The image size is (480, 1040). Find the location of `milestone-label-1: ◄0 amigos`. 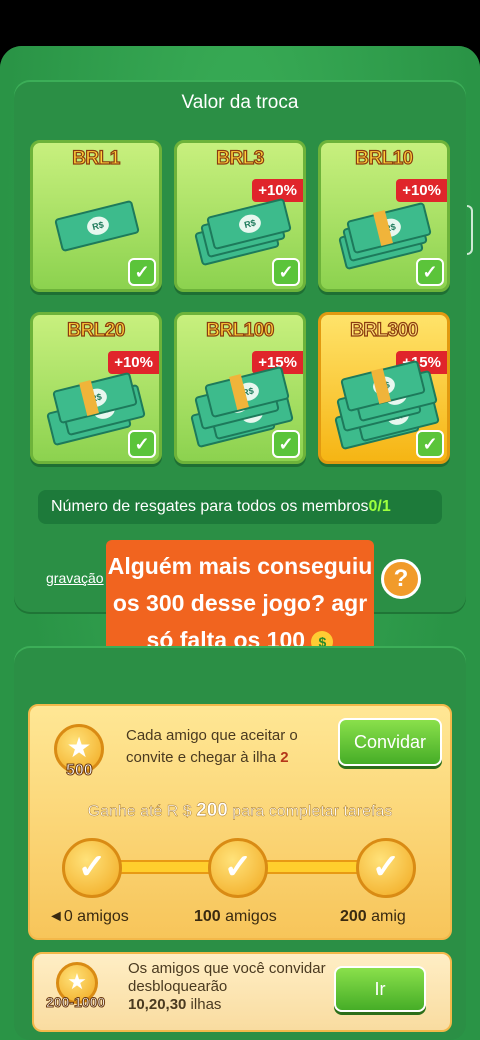

milestone-label-1: ◄0 amigos is located at coordinates (88, 916).